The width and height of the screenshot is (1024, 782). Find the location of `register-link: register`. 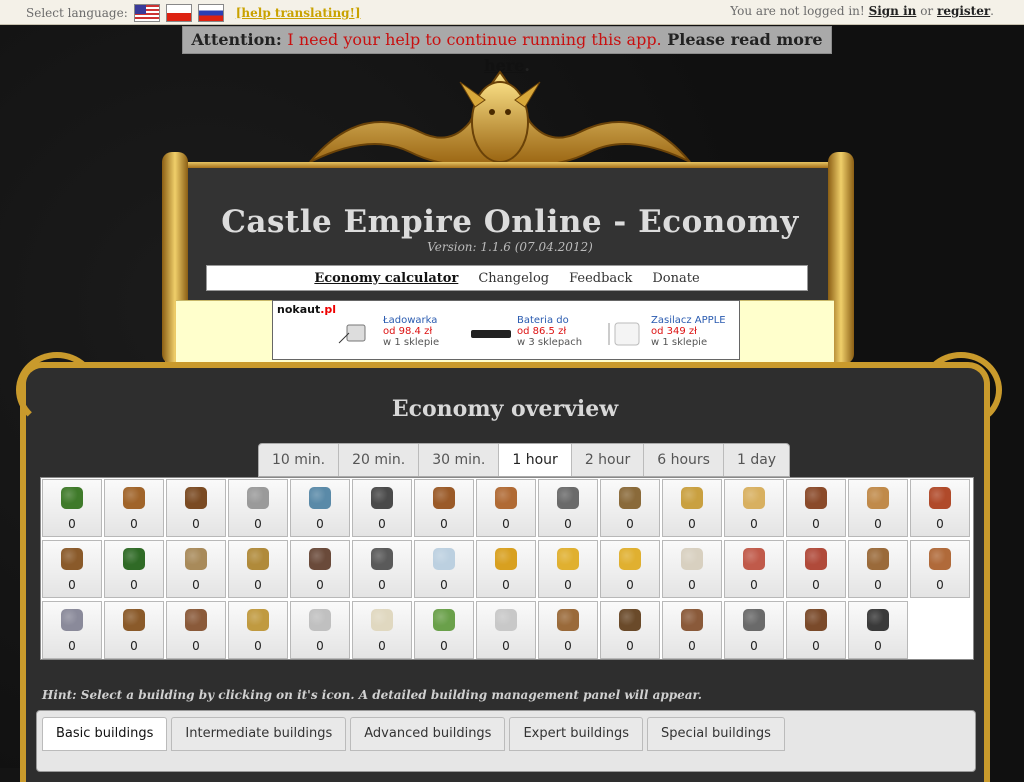

register-link: register is located at coordinates (963, 11).